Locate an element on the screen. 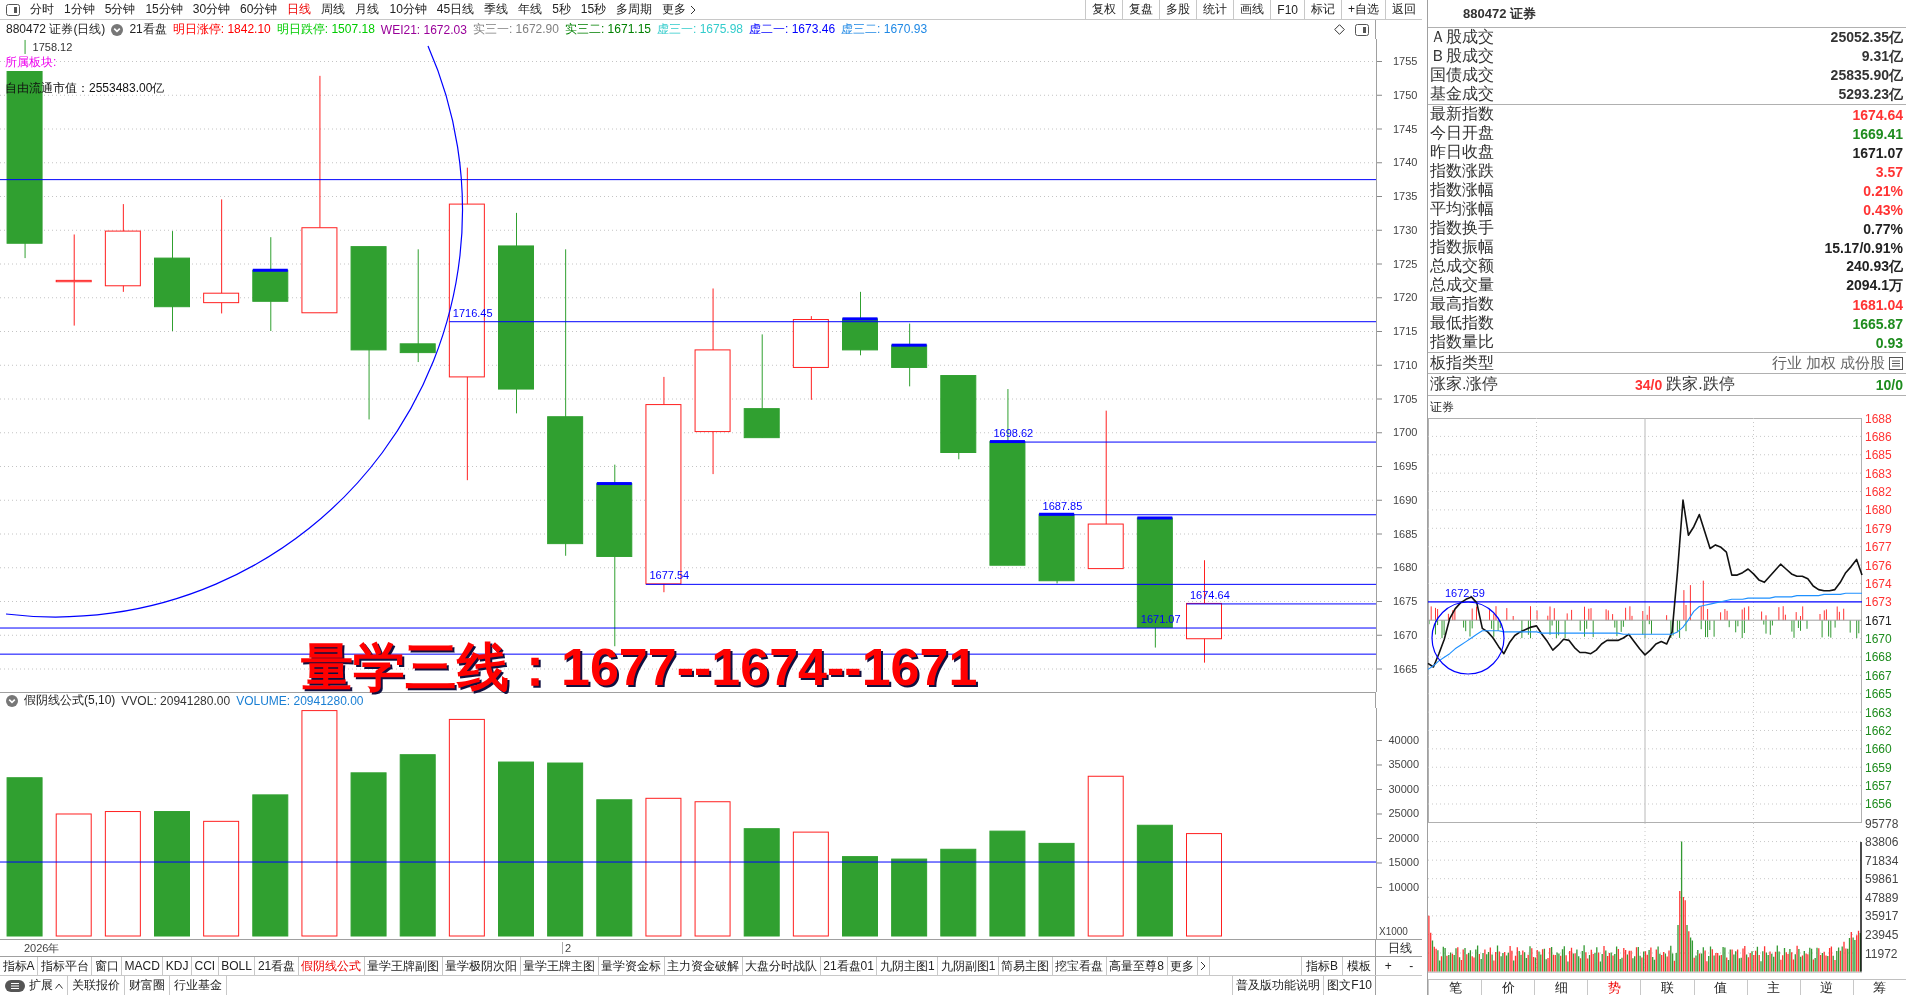  toolbar-button: 多股 is located at coordinates (1178, 9).